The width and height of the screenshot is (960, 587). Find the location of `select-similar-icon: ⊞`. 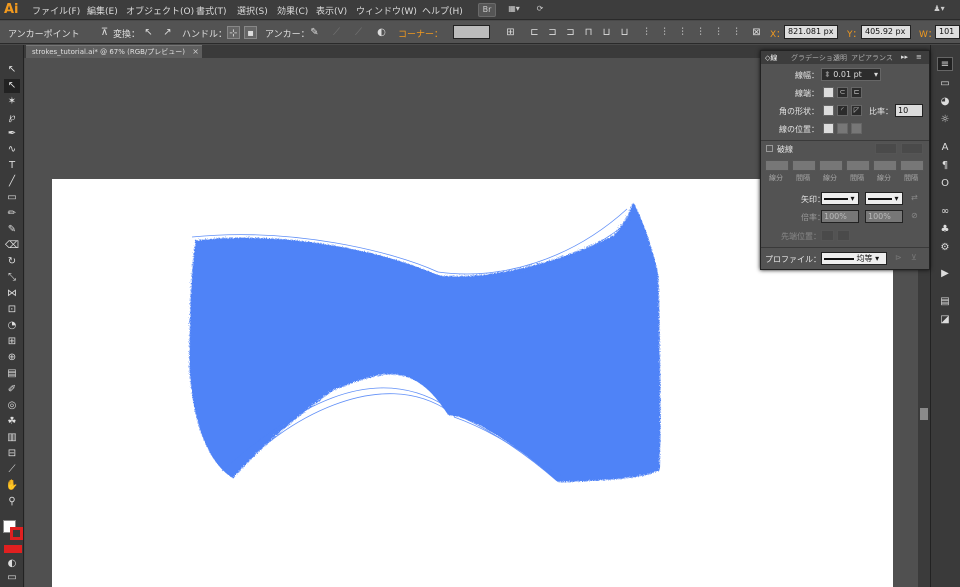

select-similar-icon: ⊞ is located at coordinates (510, 32).